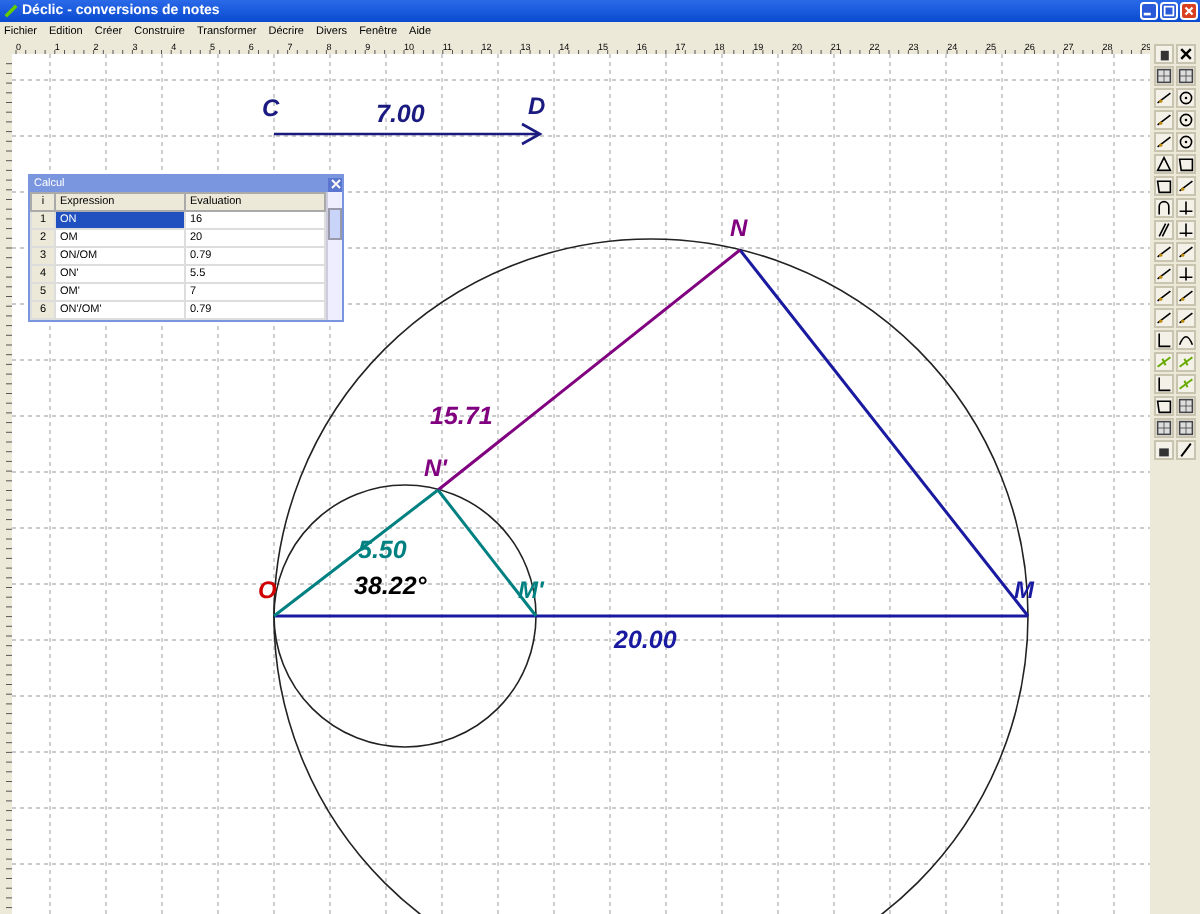 The height and width of the screenshot is (914, 1200). I want to click on circle-point-icon, so click(1186, 98).